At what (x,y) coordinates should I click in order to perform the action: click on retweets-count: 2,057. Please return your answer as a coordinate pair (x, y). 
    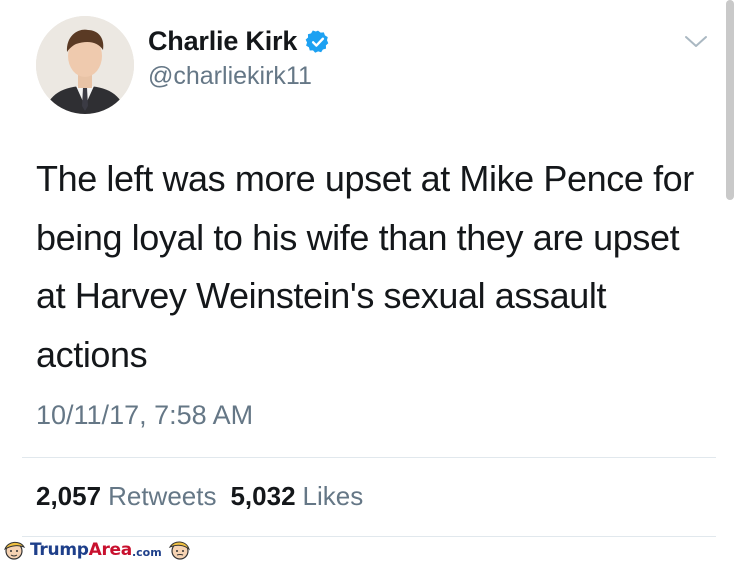
    Looking at the image, I should click on (68, 496).